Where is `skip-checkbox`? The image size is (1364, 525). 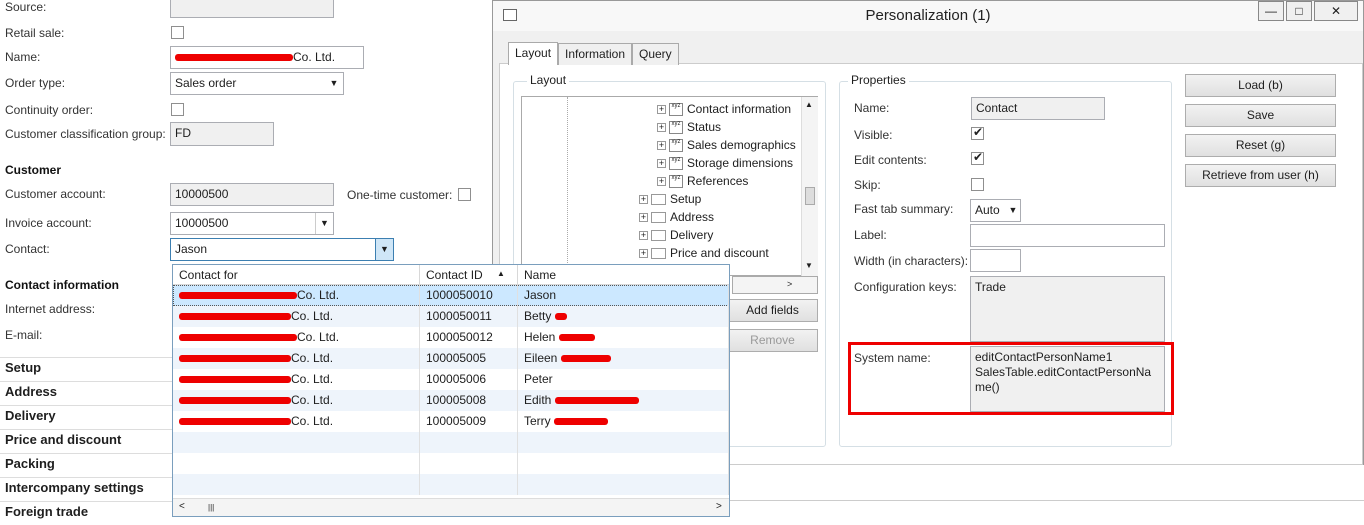 skip-checkbox is located at coordinates (977, 184).